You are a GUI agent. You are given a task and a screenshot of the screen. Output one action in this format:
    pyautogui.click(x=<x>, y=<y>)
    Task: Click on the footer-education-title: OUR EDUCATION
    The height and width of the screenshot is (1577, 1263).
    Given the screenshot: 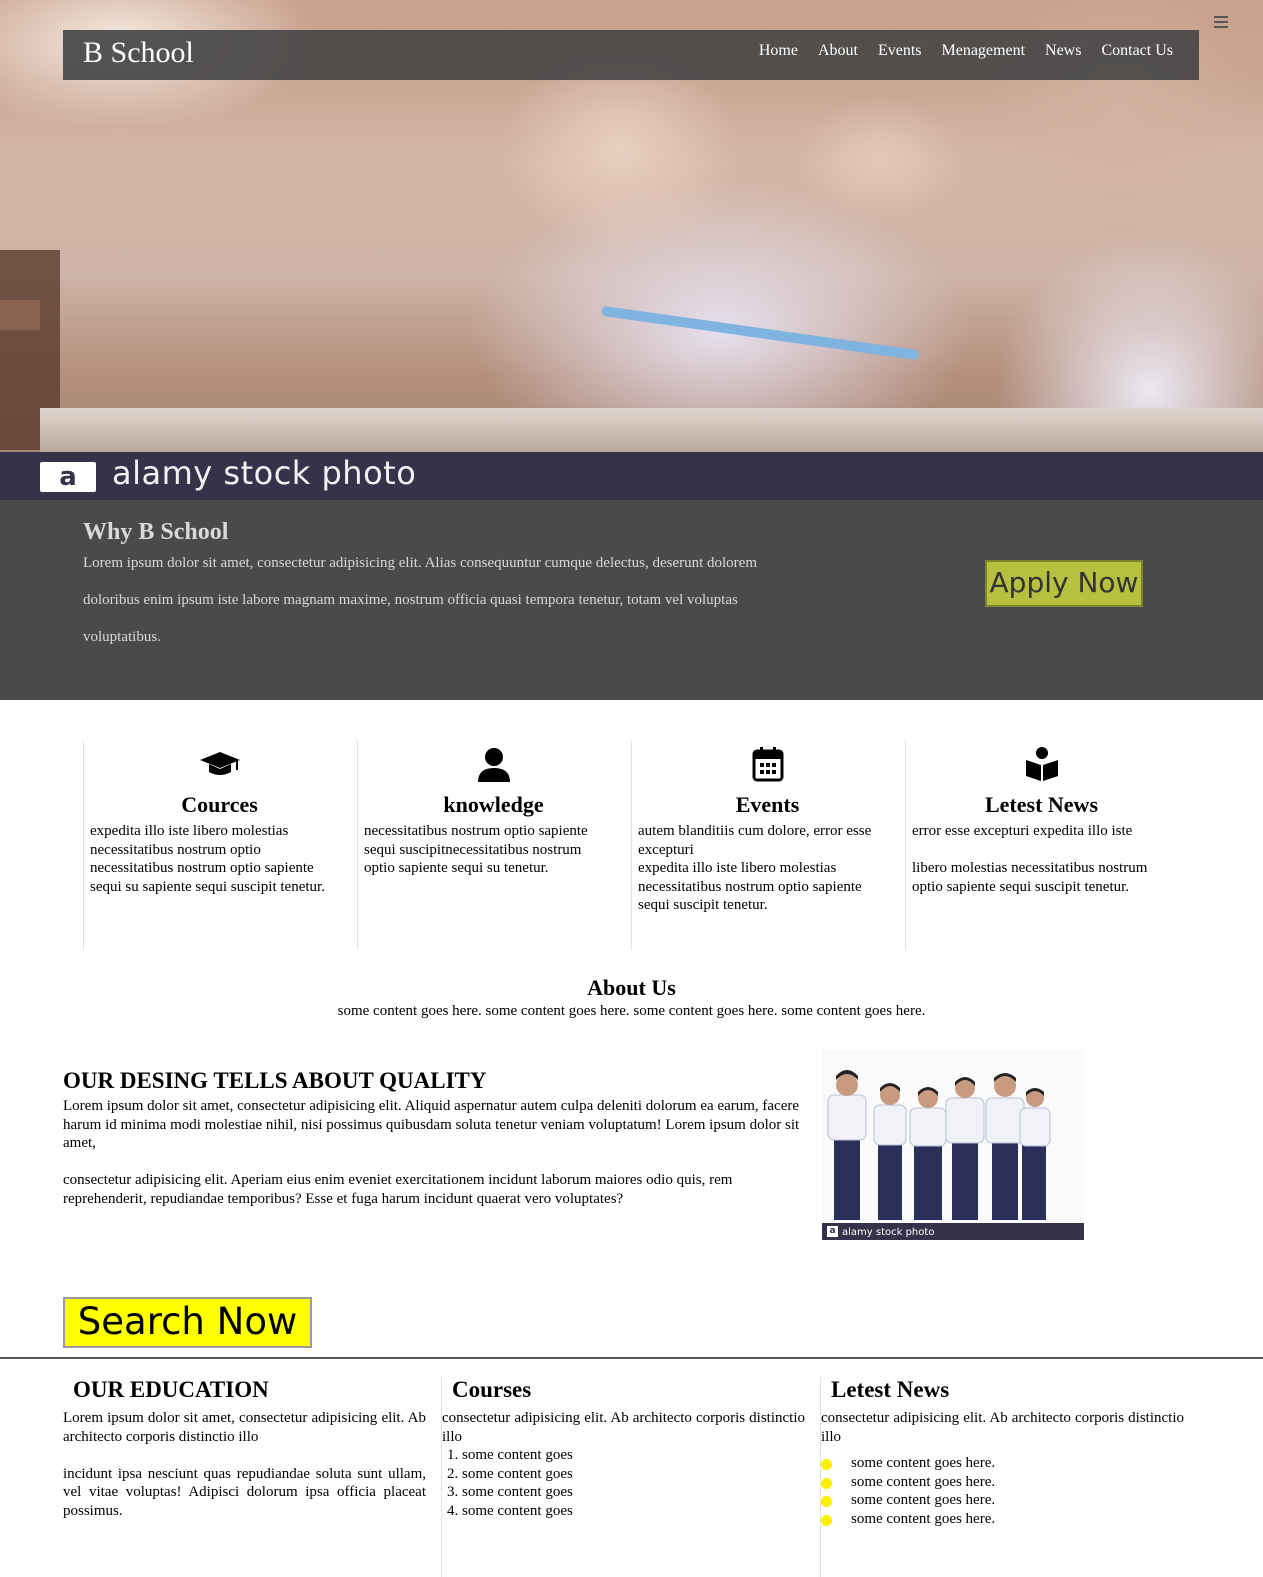 What is the action you would take?
    pyautogui.click(x=171, y=1389)
    